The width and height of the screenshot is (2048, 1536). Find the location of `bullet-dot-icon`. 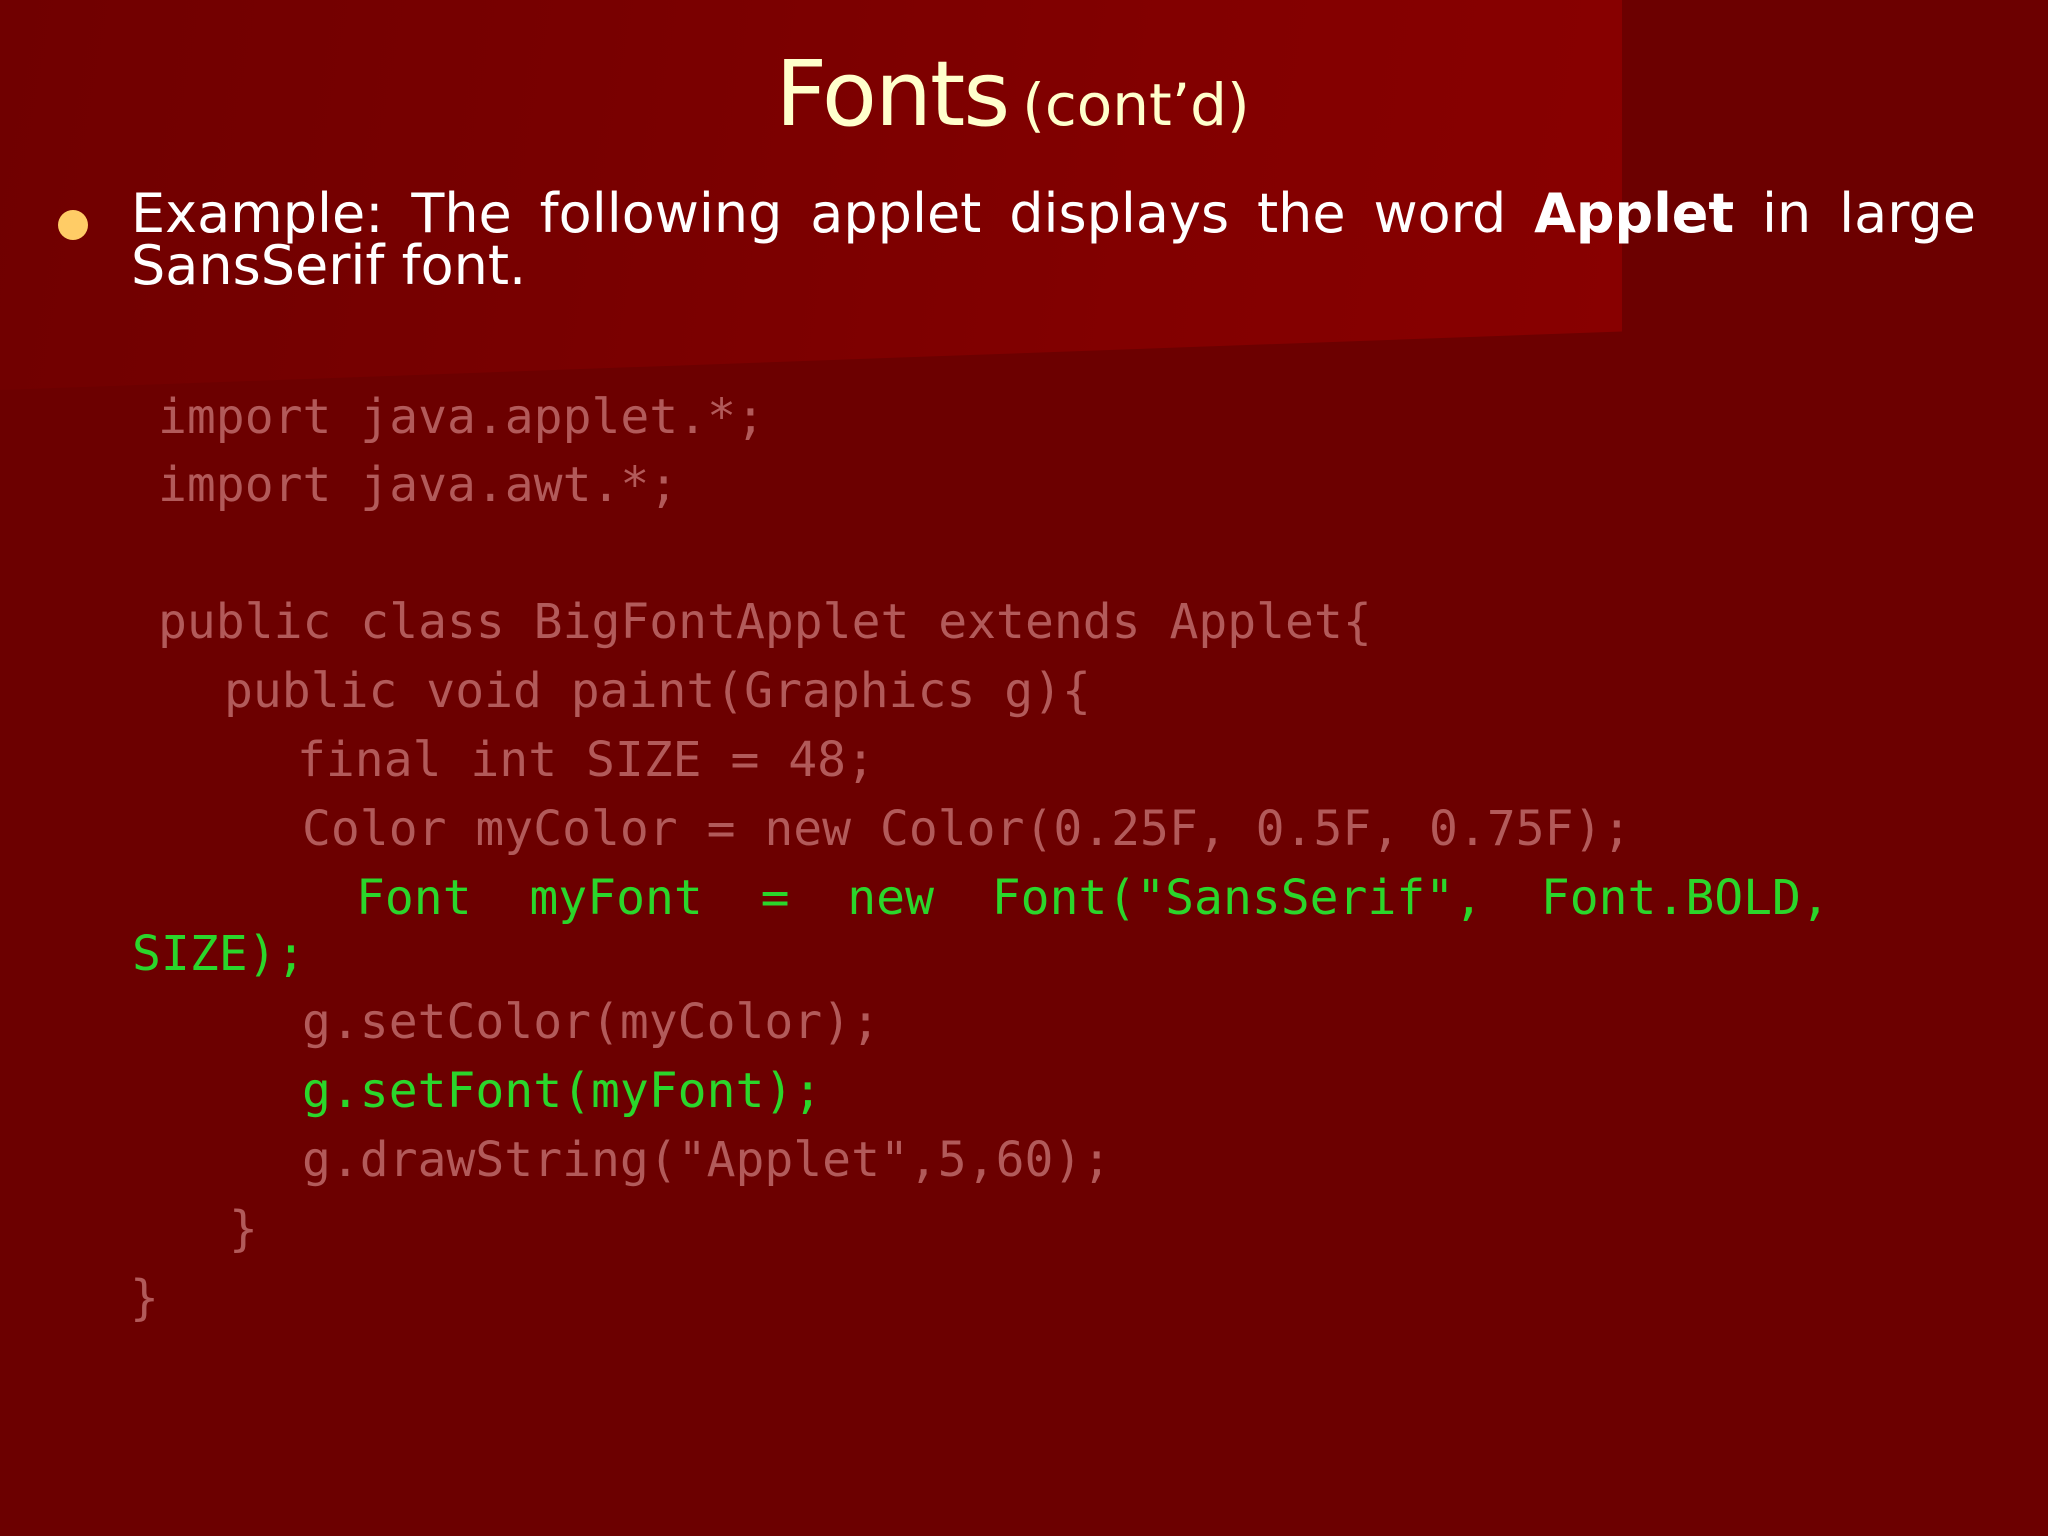

bullet-dot-icon is located at coordinates (73, 225).